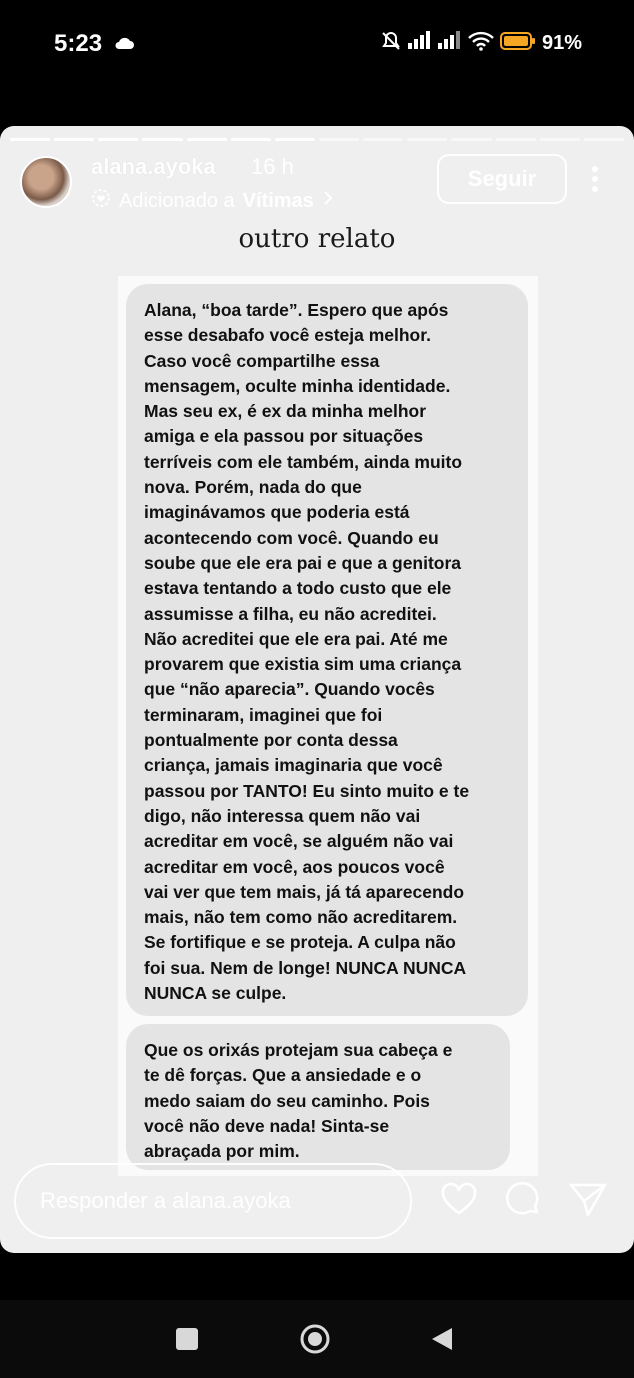  What do you see at coordinates (523, 1202) in the screenshot?
I see `chat-icon` at bounding box center [523, 1202].